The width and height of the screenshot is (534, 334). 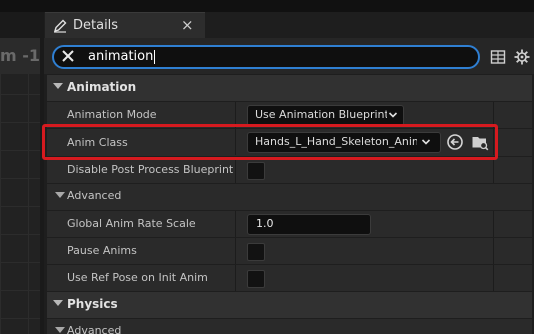 What do you see at coordinates (125, 25) in the screenshot?
I see `tab-details: Details ×` at bounding box center [125, 25].